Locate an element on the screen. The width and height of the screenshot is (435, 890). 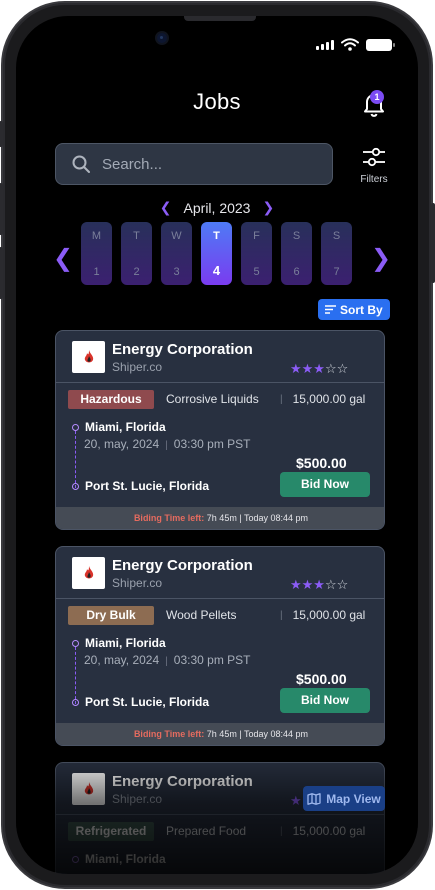
day-number: 4 is located at coordinates (216, 270).